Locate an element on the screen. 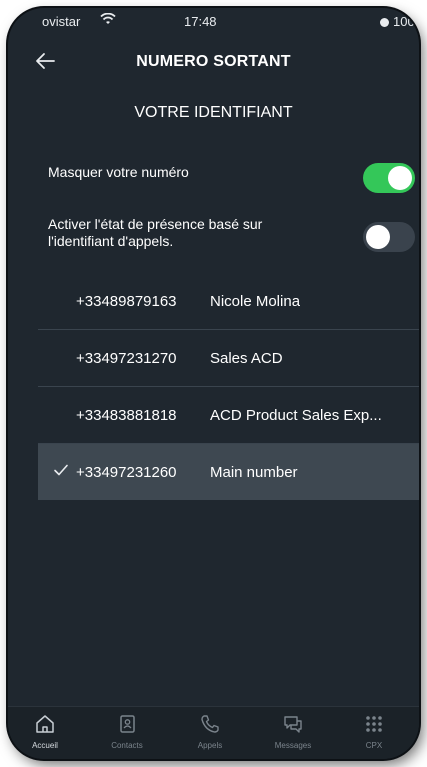 The width and height of the screenshot is (427, 767). number-item-selected: +33497231260 Main number is located at coordinates (228, 472).